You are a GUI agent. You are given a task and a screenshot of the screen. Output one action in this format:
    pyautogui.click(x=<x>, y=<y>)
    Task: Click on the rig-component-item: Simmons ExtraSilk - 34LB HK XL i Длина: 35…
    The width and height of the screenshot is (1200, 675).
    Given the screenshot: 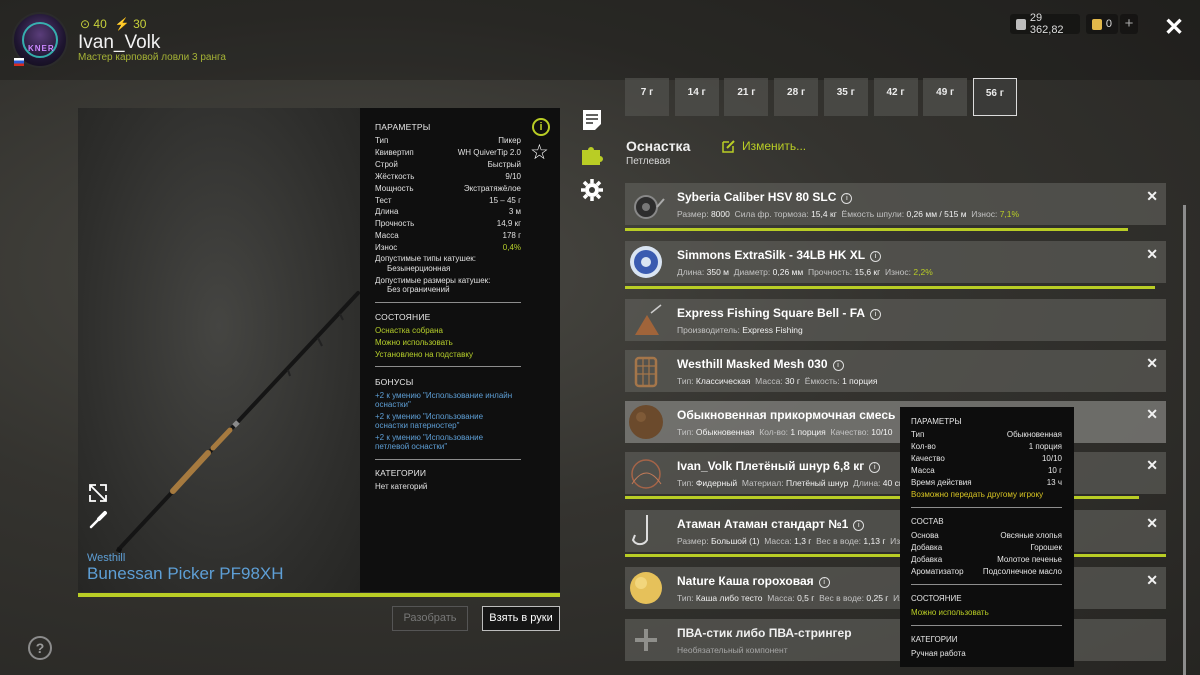 What is the action you would take?
    pyautogui.click(x=895, y=262)
    